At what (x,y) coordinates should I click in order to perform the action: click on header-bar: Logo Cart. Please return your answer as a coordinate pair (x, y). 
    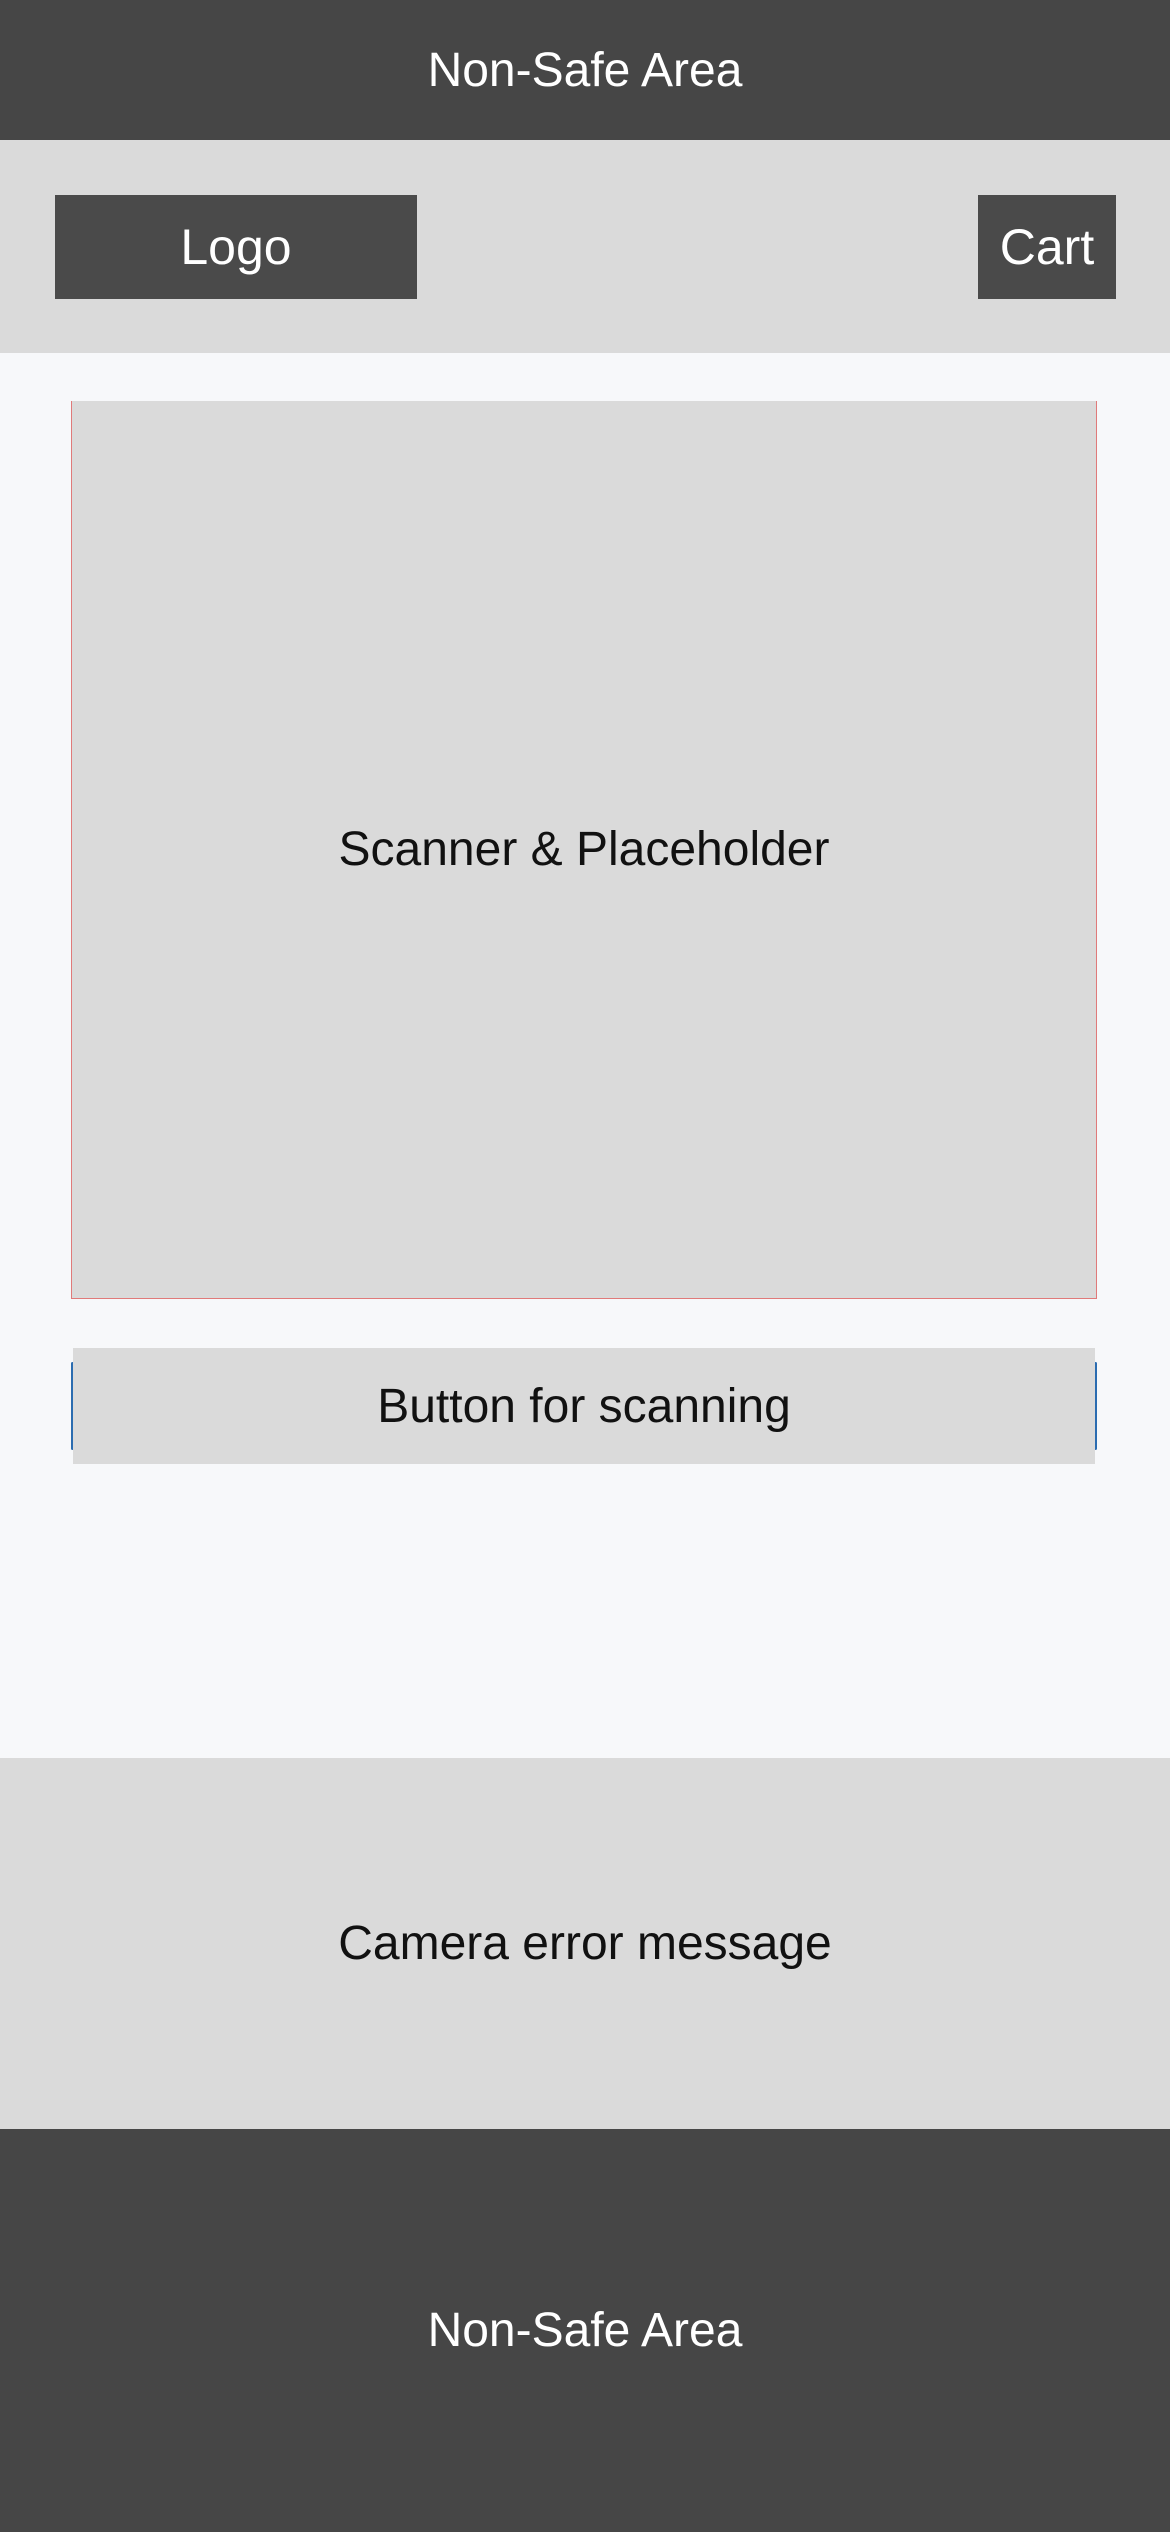
    Looking at the image, I should click on (585, 246).